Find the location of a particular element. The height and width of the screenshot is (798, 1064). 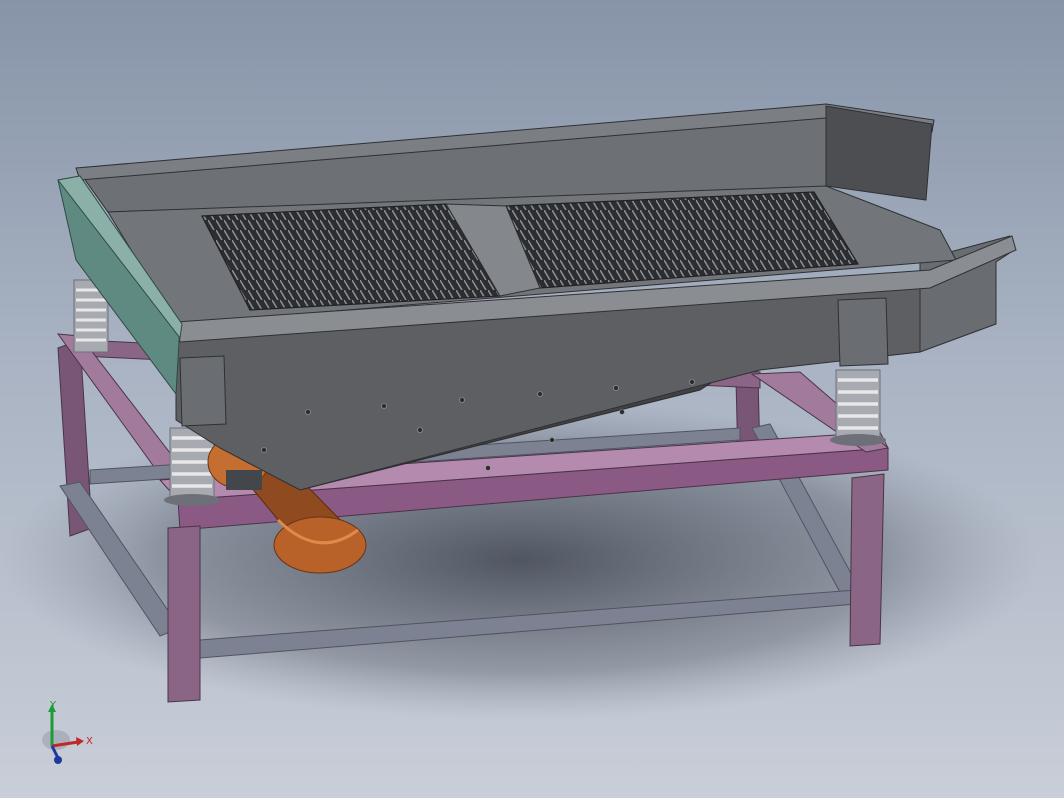

frame-leg-front-left is located at coordinates (184, 614).